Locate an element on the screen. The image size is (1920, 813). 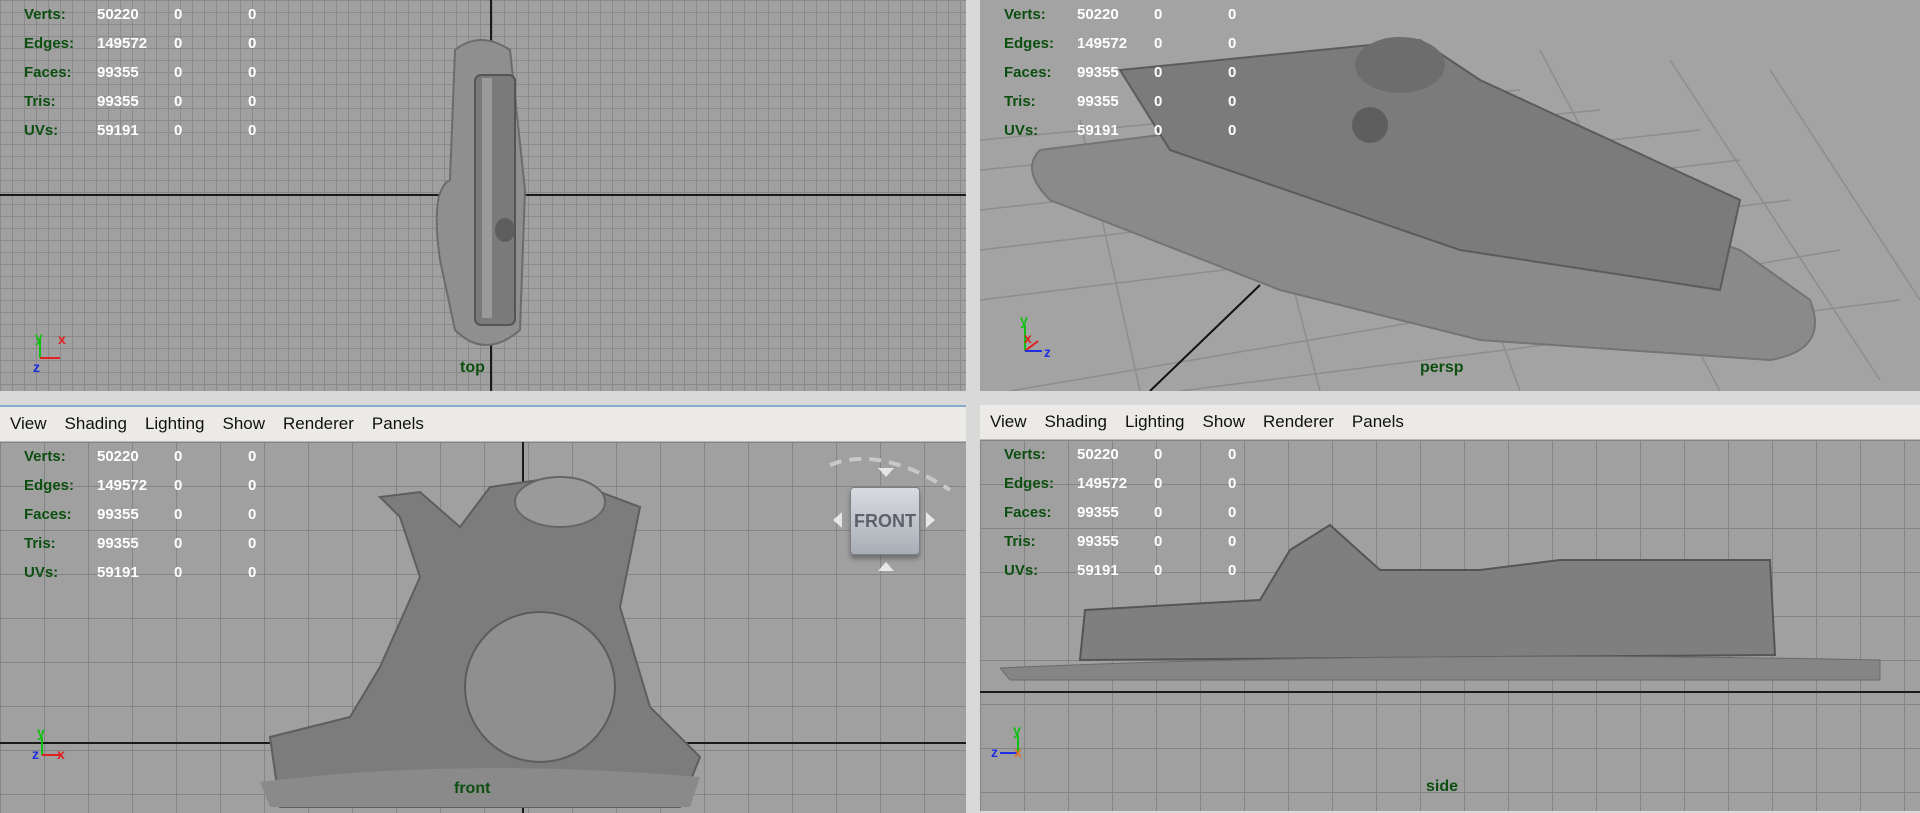
view-cube-arrow-right-icon is located at coordinates (930, 520).